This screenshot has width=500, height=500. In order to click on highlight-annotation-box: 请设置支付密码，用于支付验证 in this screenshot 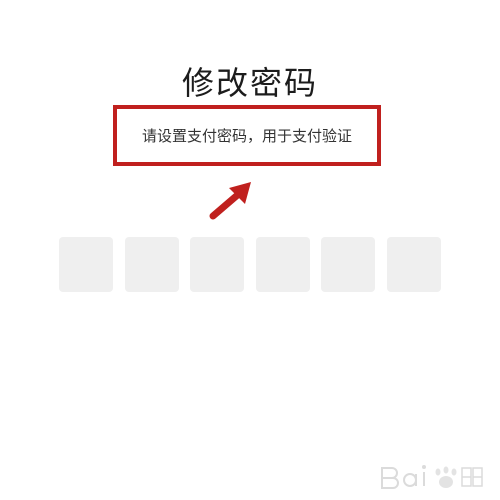, I will do `click(247, 135)`.